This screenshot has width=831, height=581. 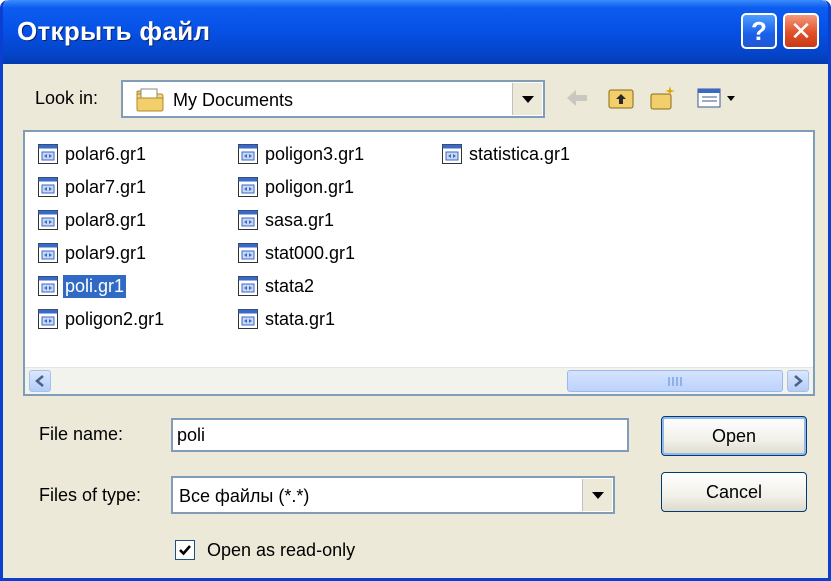 What do you see at coordinates (95, 286) in the screenshot?
I see `file-name: poli.gr1` at bounding box center [95, 286].